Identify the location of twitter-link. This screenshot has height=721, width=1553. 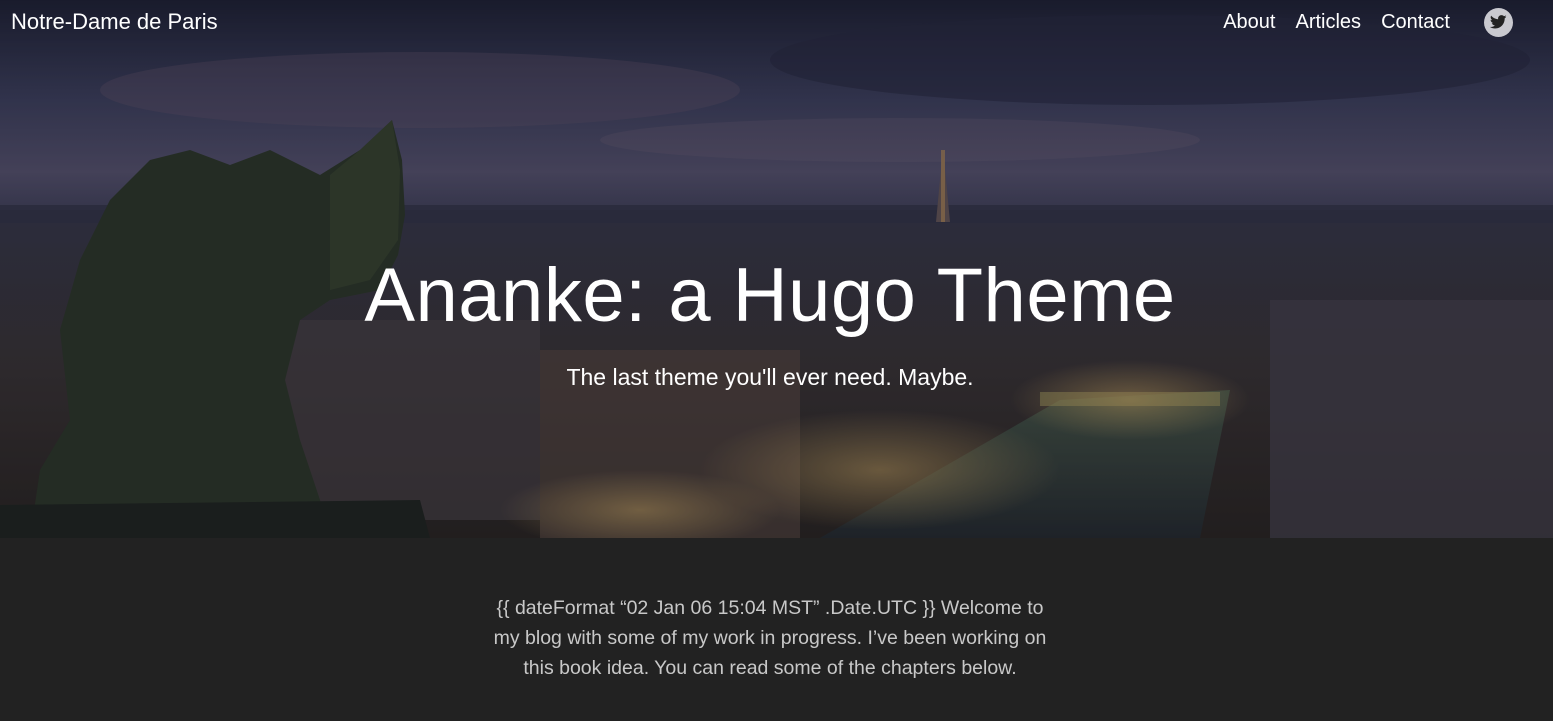
(1498, 22).